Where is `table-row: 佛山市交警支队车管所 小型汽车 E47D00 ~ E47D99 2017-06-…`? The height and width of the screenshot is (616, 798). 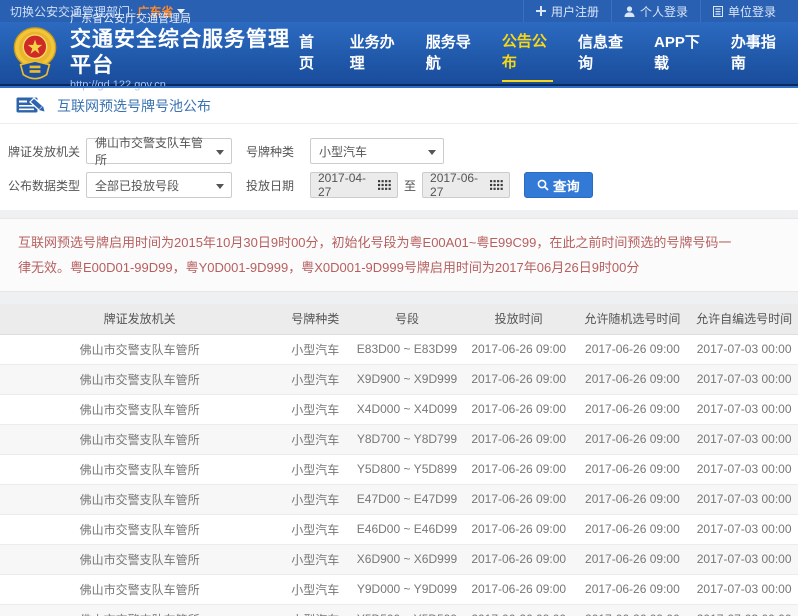 table-row: 佛山市交警支队车管所 小型汽车 E47D00 ~ E47D99 2017-06-… is located at coordinates (399, 499).